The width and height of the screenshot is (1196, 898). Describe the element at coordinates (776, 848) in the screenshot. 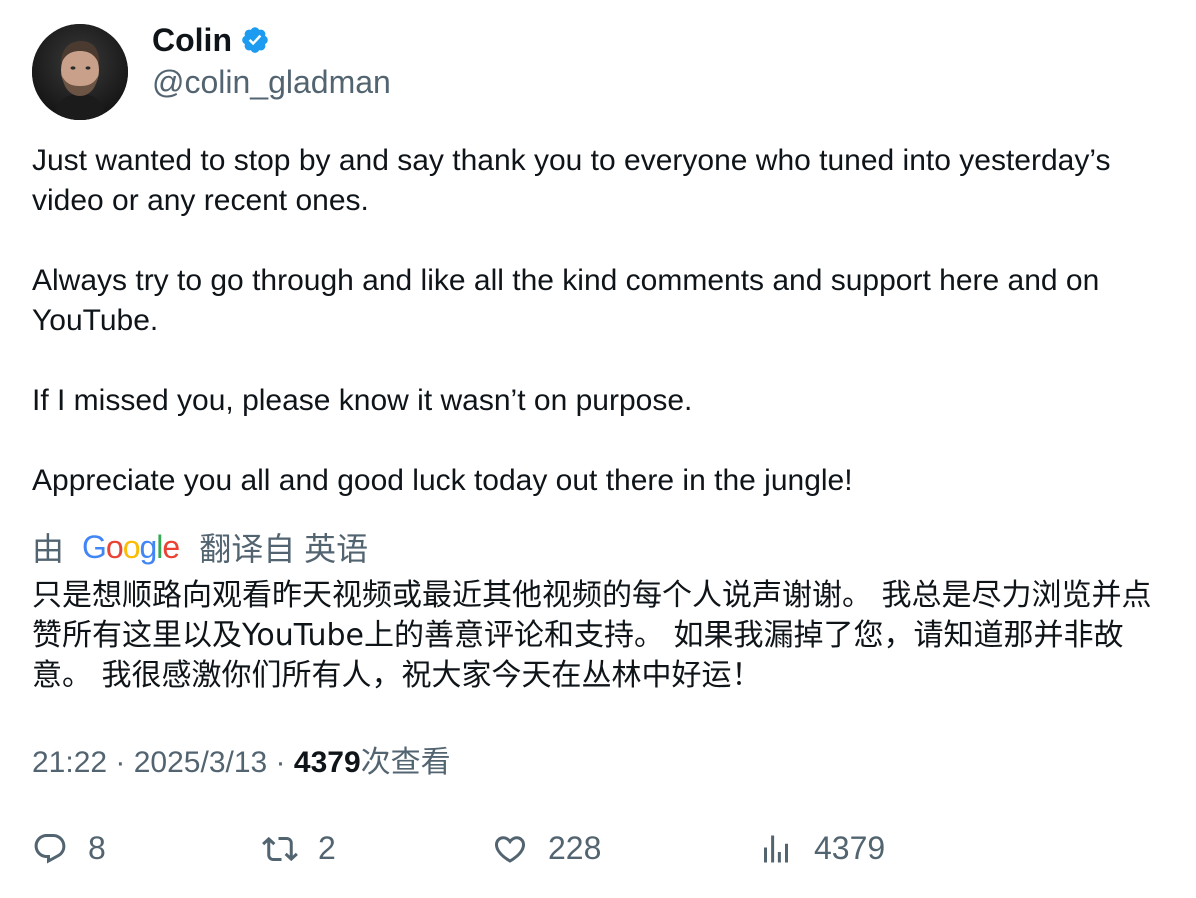

I see `analytics-icon` at that location.